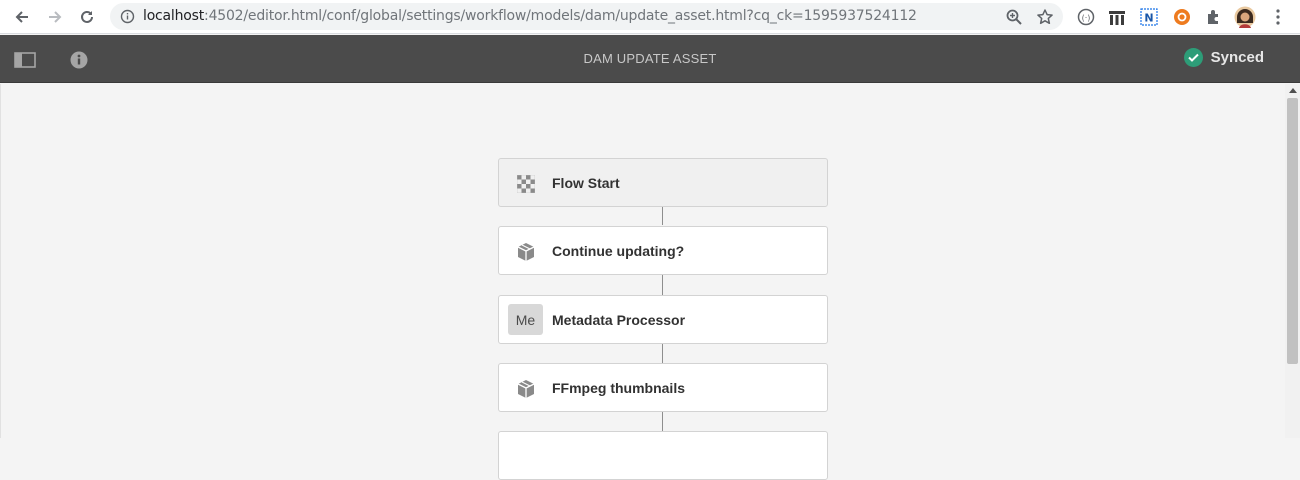 The image size is (1300, 480). I want to click on profile-avatar, so click(1245, 17).